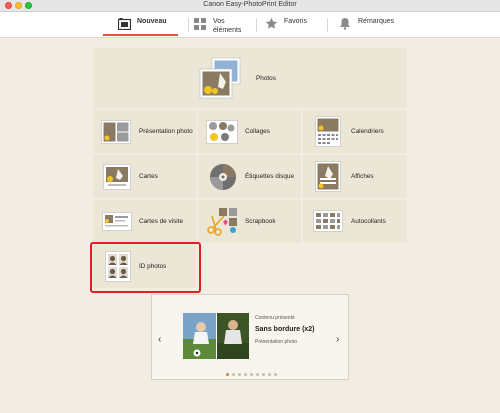 The width and height of the screenshot is (500, 413). I want to click on tile-etiquettes-disque: Étiquettes disque, so click(249, 176).